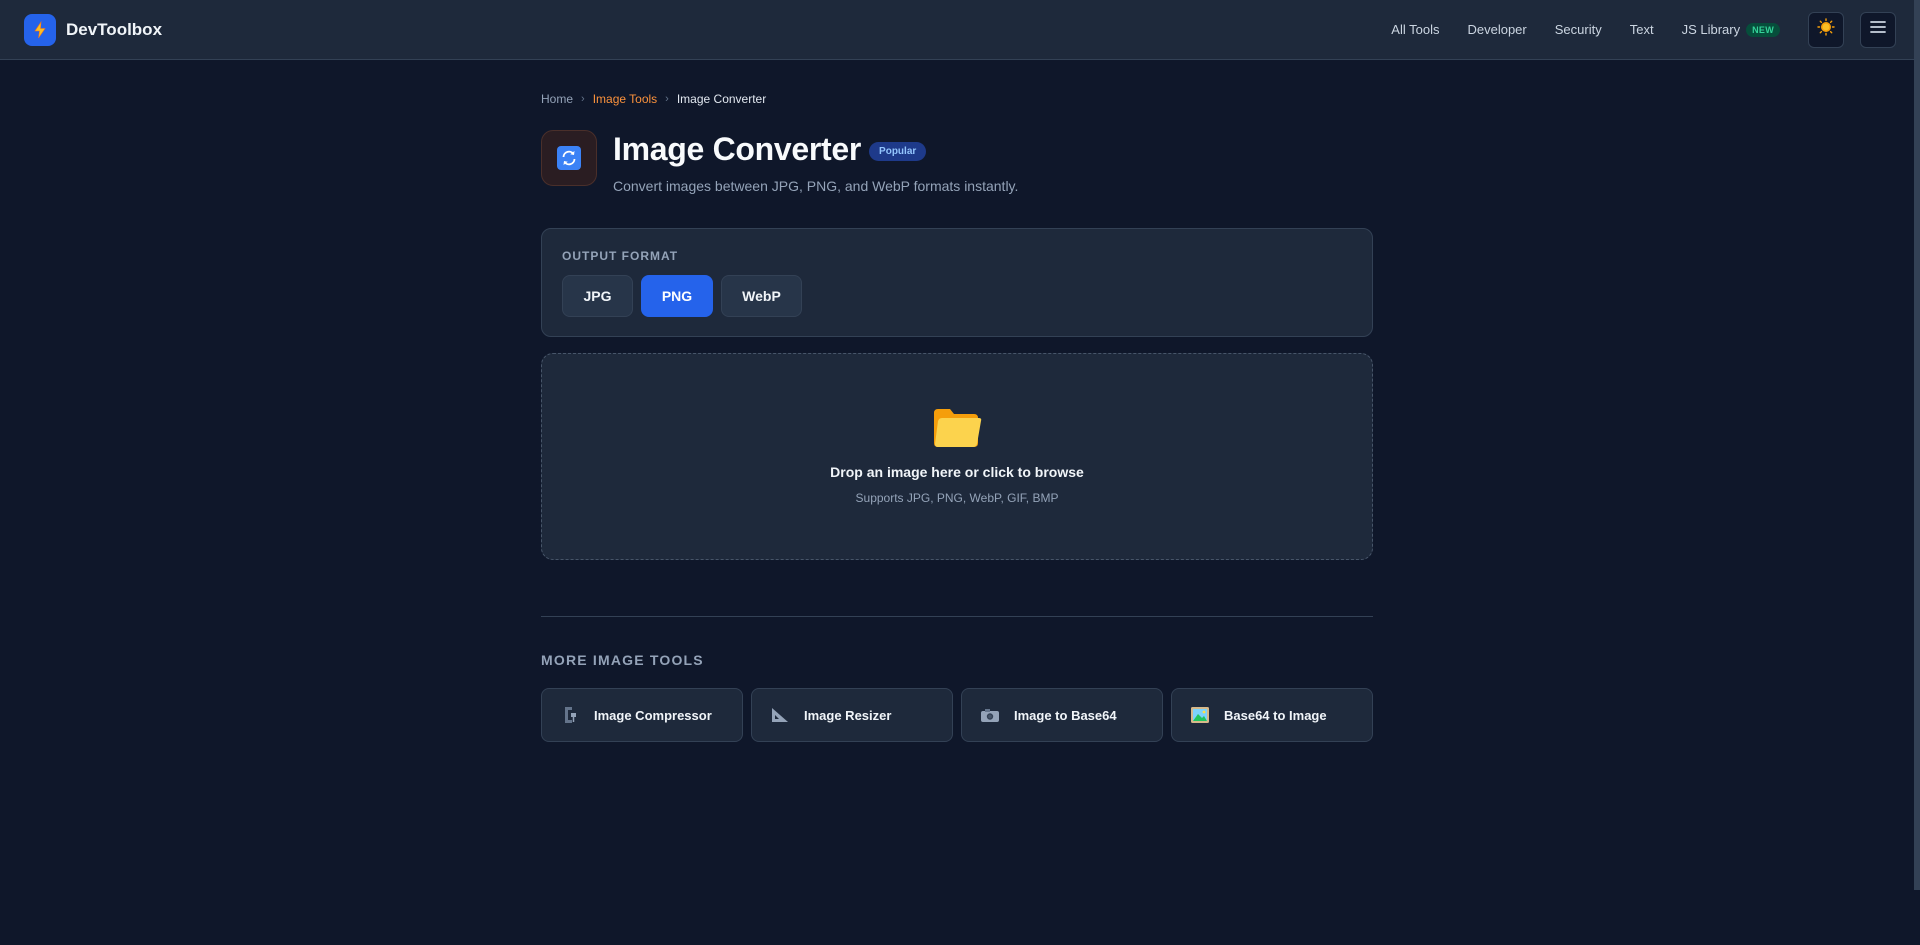  What do you see at coordinates (761, 296) in the screenshot?
I see `format-webp-button: WebP` at bounding box center [761, 296].